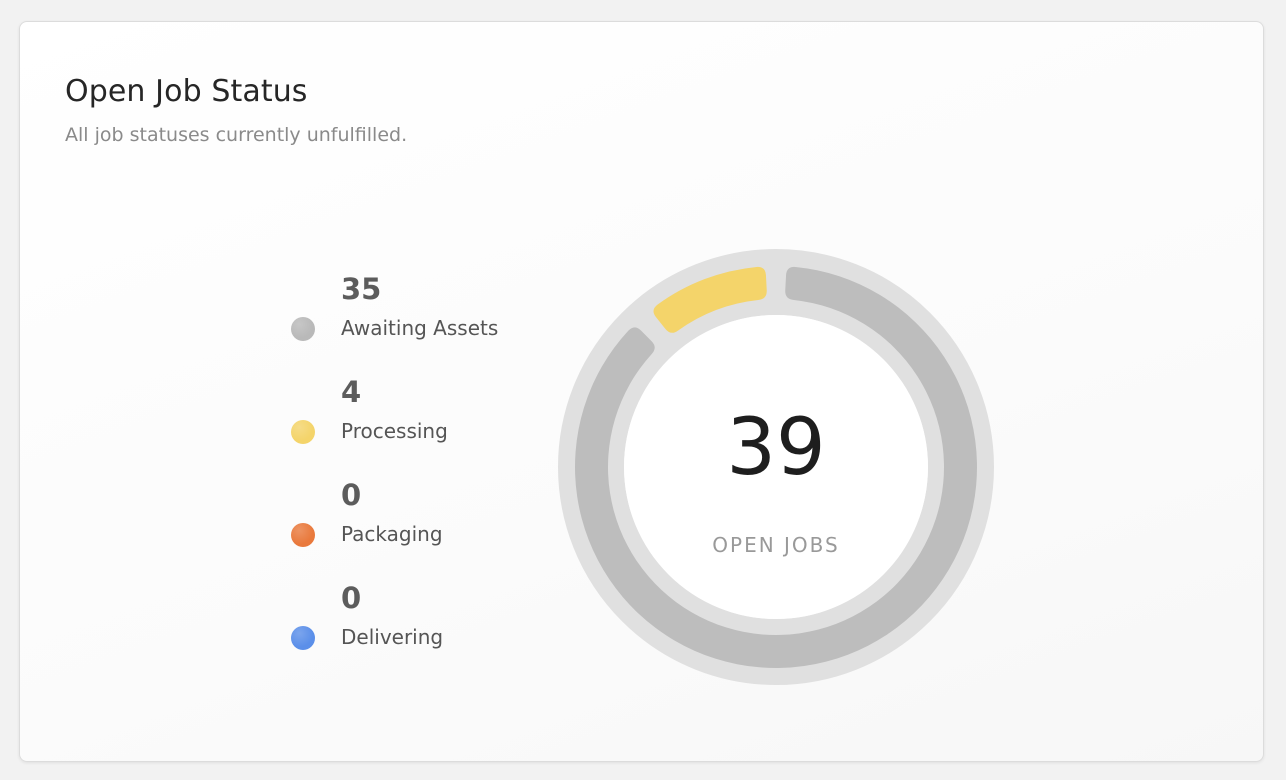 The width and height of the screenshot is (1286, 780). Describe the element at coordinates (420, 328) in the screenshot. I see `legend-label: Awaiting Assets` at that location.